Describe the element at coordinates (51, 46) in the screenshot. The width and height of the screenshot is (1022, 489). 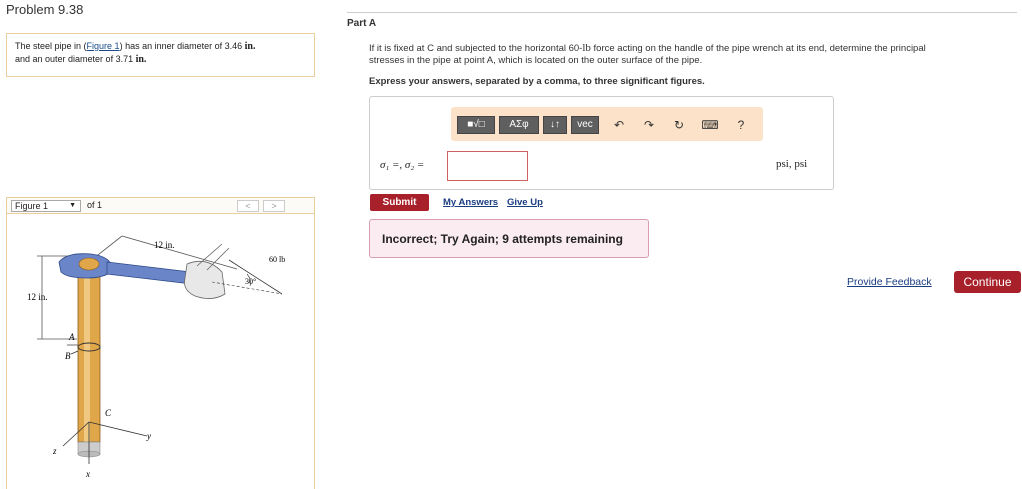
I see `desc-text-pre: The steel pipe in (` at that location.